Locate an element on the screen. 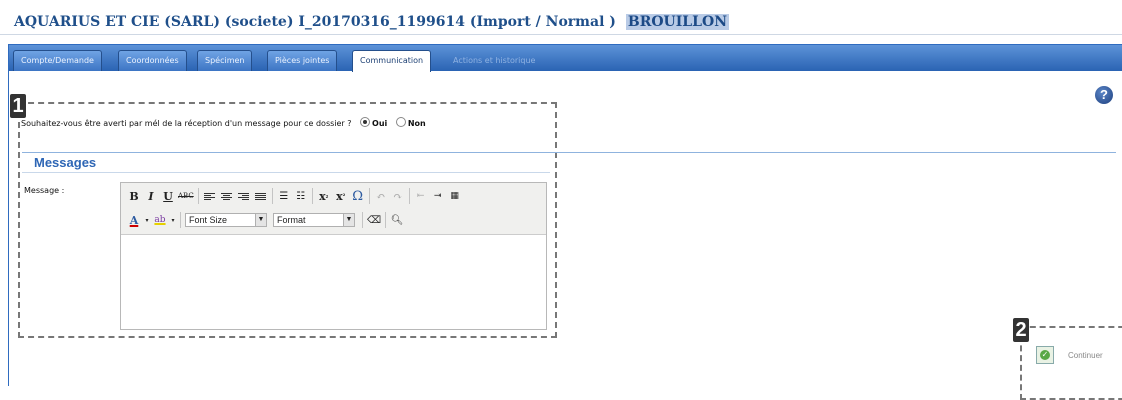 This screenshot has height=400, width=1122. underline-icon: U is located at coordinates (168, 196).